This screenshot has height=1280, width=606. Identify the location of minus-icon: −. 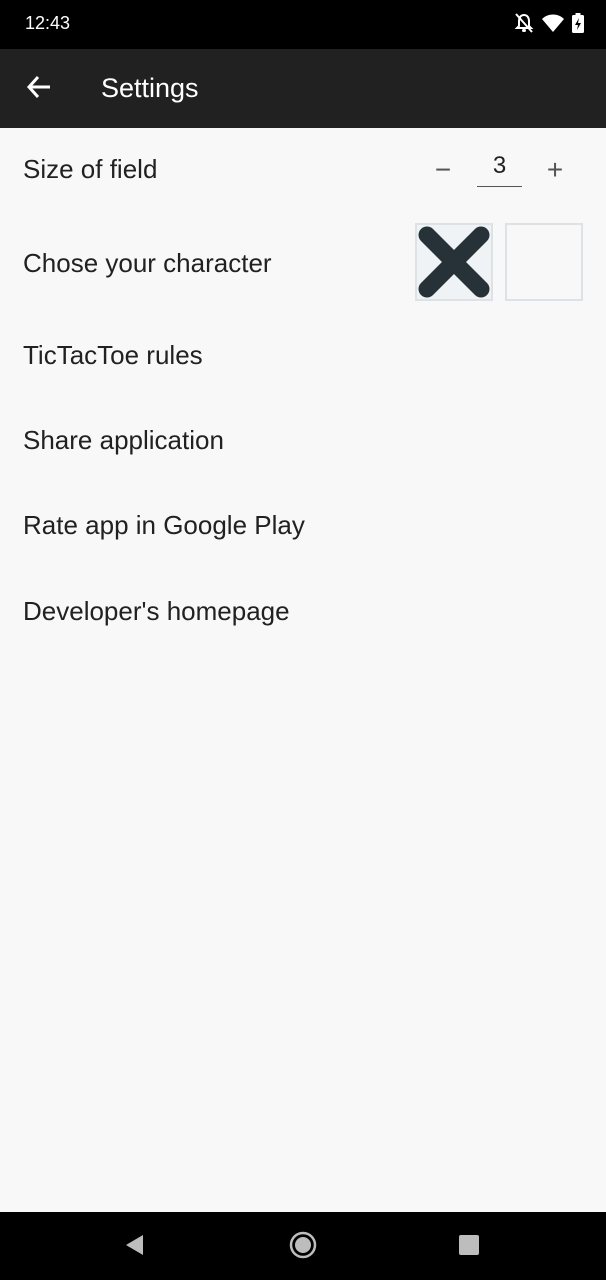
(443, 169).